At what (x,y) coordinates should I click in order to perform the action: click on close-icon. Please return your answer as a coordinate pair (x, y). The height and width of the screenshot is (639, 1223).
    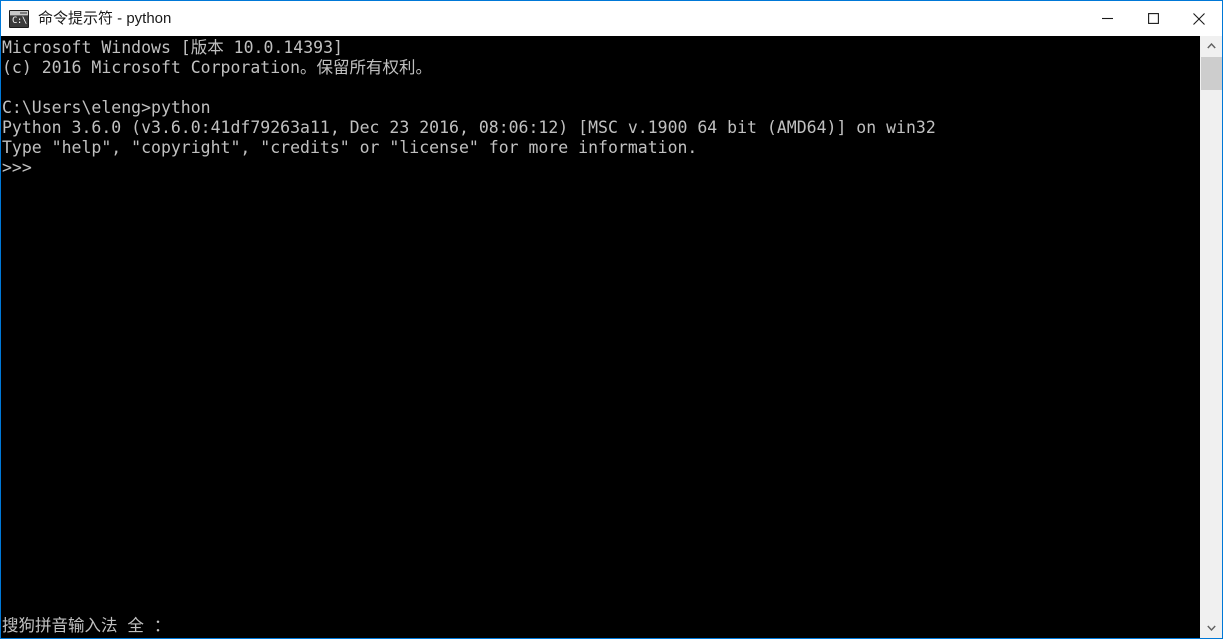
    Looking at the image, I should click on (1199, 18).